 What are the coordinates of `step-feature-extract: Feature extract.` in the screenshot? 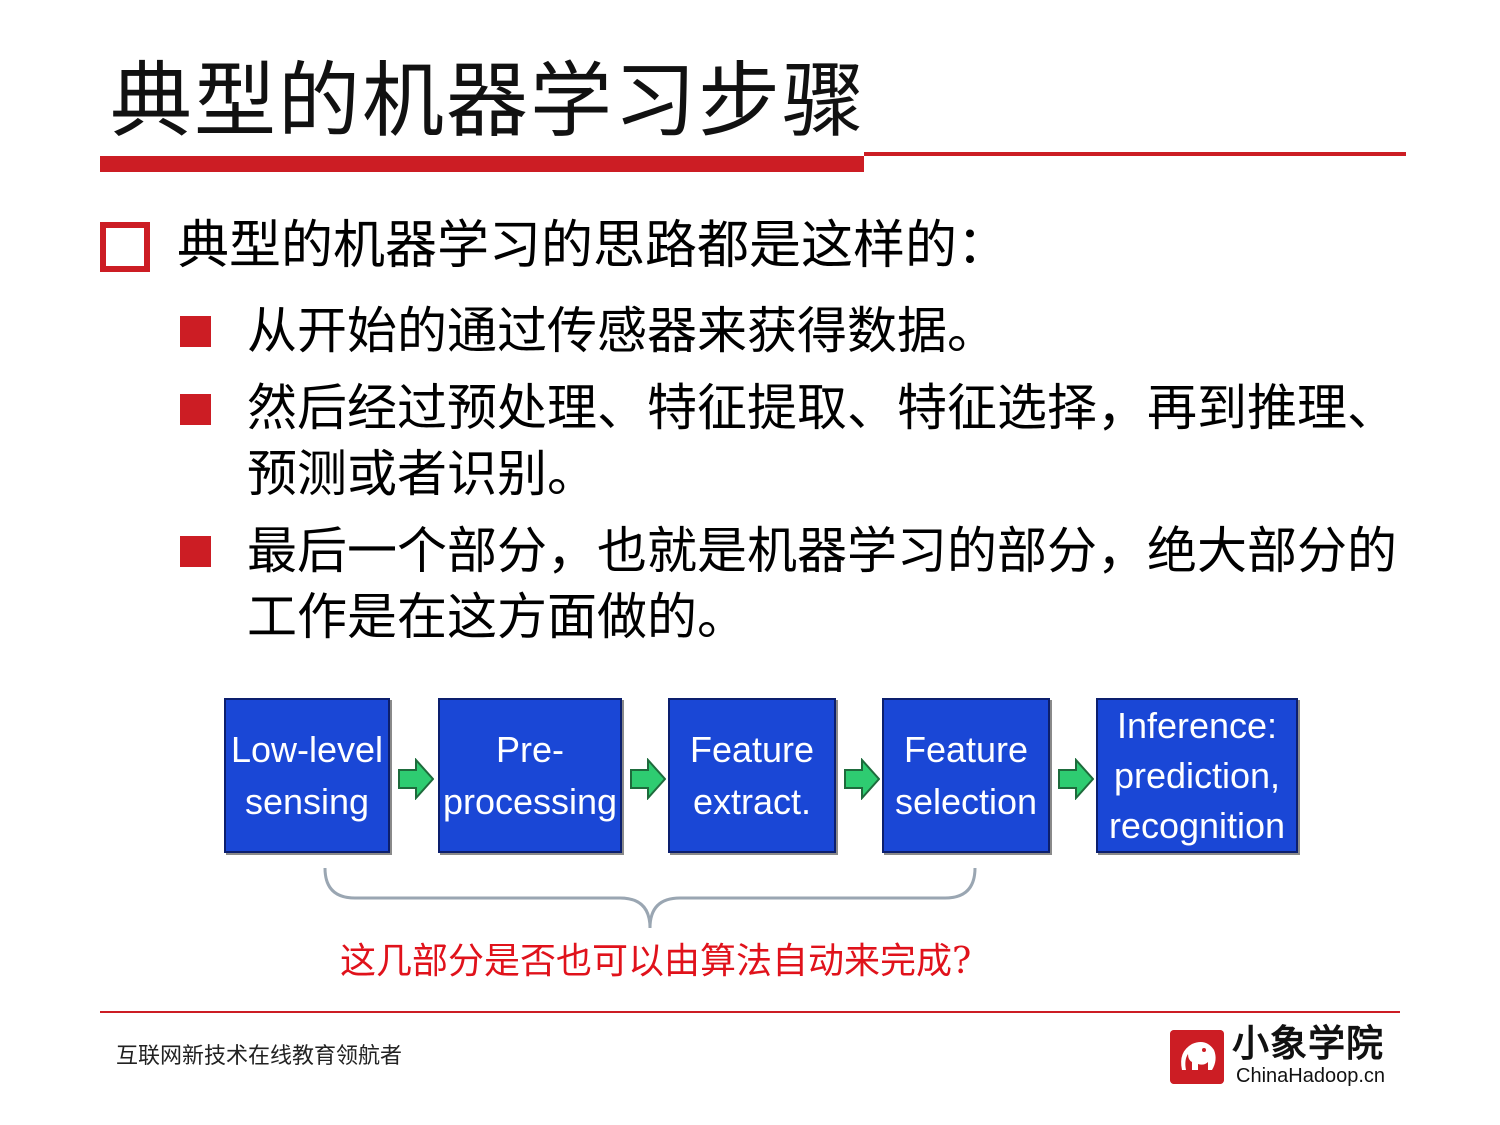 It's located at (752, 775).